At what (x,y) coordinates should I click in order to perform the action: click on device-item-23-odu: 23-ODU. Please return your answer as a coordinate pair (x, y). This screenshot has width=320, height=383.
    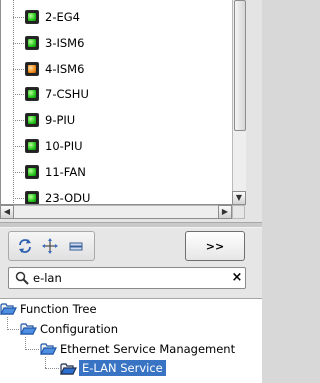
    Looking at the image, I should click on (122, 195).